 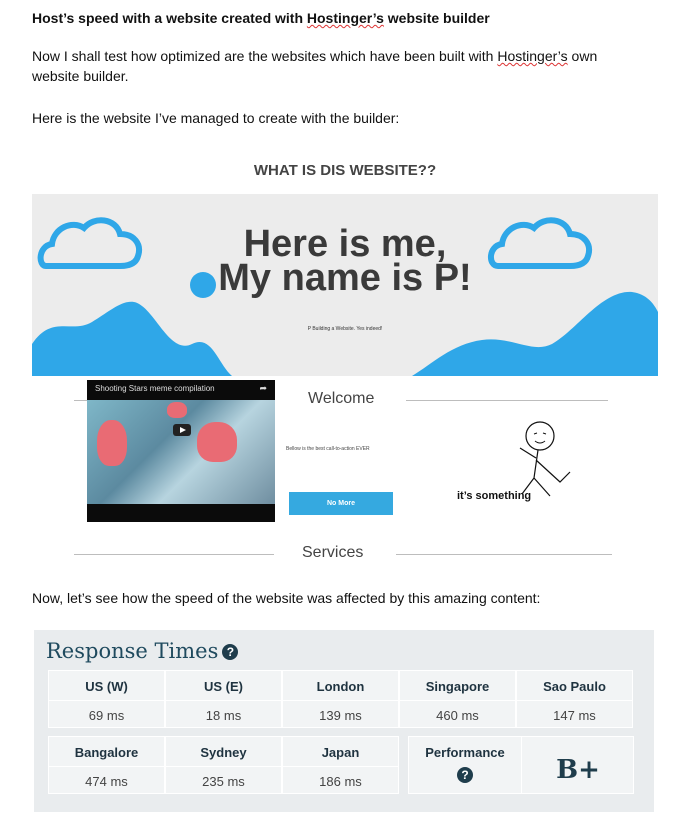 I want to click on response-time: 147 ms, so click(x=574, y=715).